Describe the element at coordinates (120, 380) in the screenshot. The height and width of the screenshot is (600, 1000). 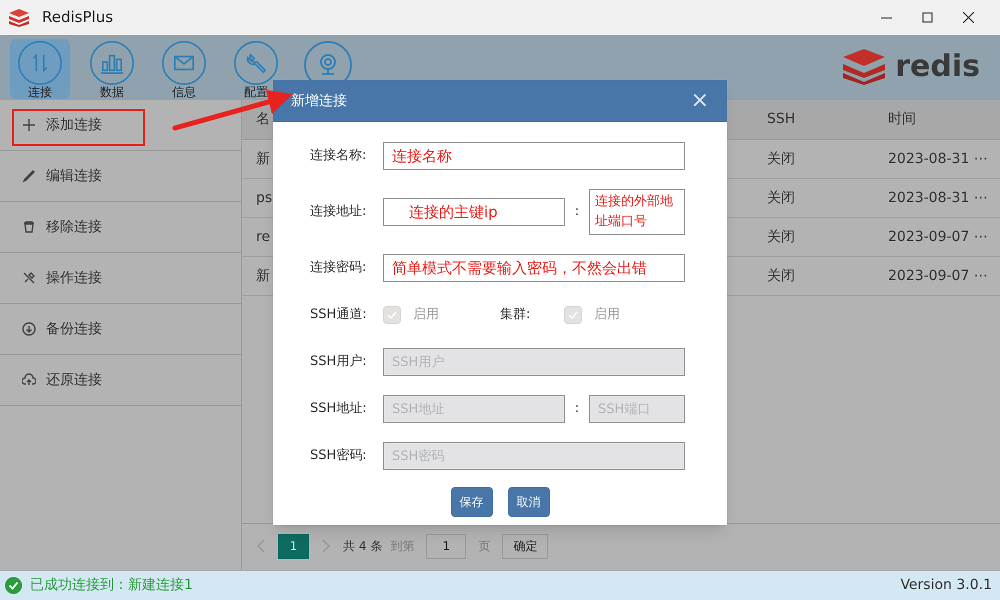
I see `sidebar-item: 还原连接` at that location.